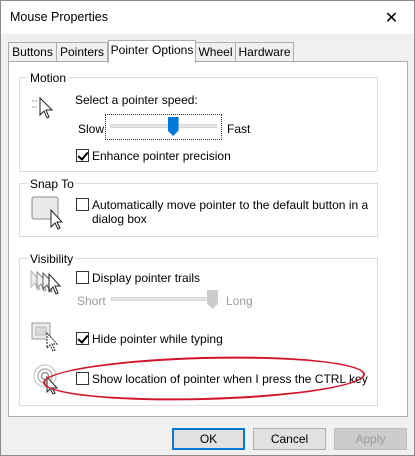 Image resolution: width=415 pixels, height=456 pixels. Describe the element at coordinates (157, 339) in the screenshot. I see `hide-pointer-label: Hide pointer while typing` at that location.